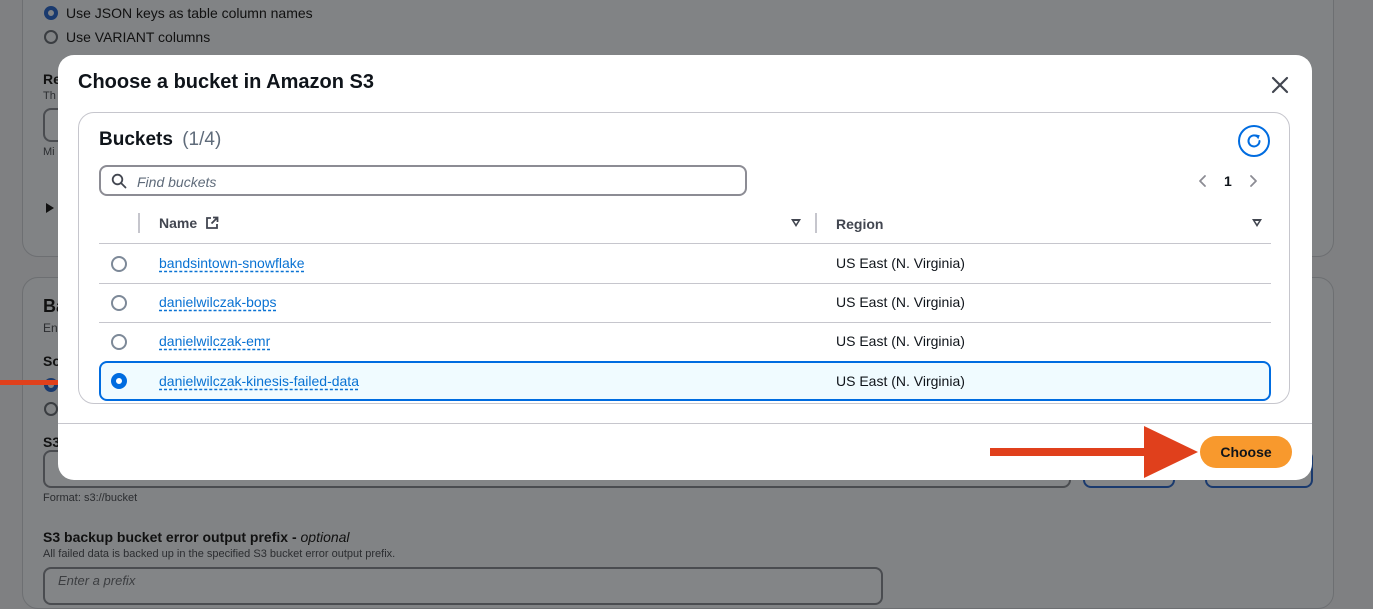  I want to click on search-box, so click(423, 180).